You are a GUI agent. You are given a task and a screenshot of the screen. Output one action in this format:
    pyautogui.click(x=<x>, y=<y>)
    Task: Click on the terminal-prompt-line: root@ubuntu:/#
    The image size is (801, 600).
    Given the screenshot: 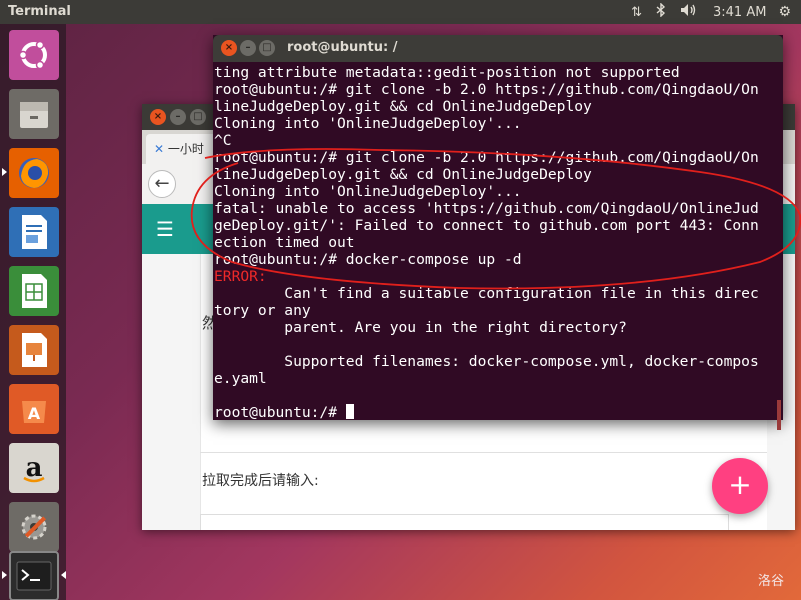 What is the action you would take?
    pyautogui.click(x=493, y=412)
    